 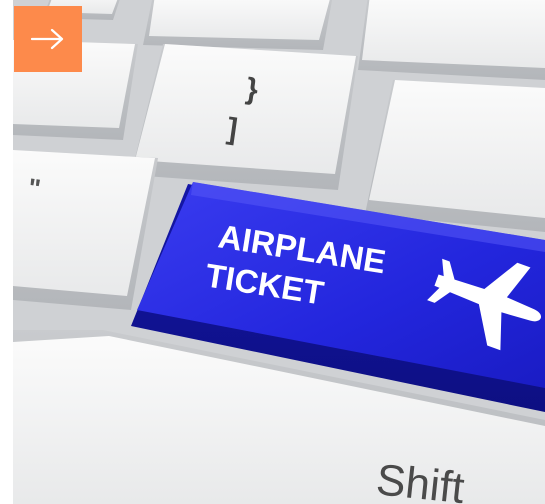 I want to click on next-button, so click(x=48, y=39).